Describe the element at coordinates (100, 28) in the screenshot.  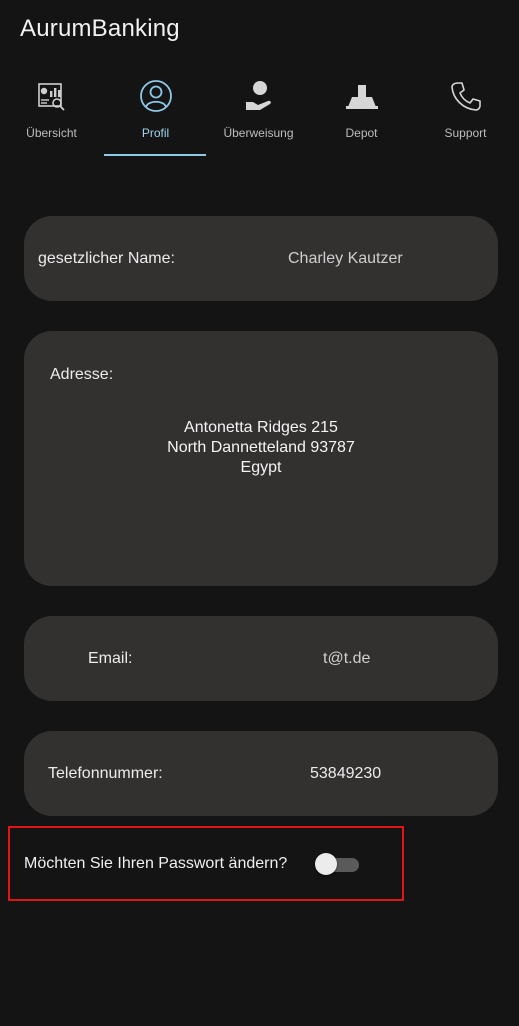
I see `app-title: AurumBanking` at that location.